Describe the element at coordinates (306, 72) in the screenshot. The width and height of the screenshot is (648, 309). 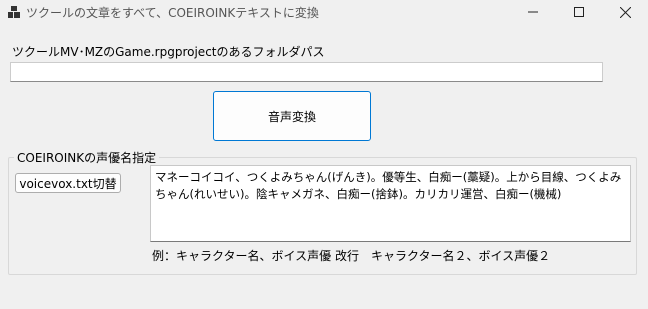
I see `folder-path-input` at that location.